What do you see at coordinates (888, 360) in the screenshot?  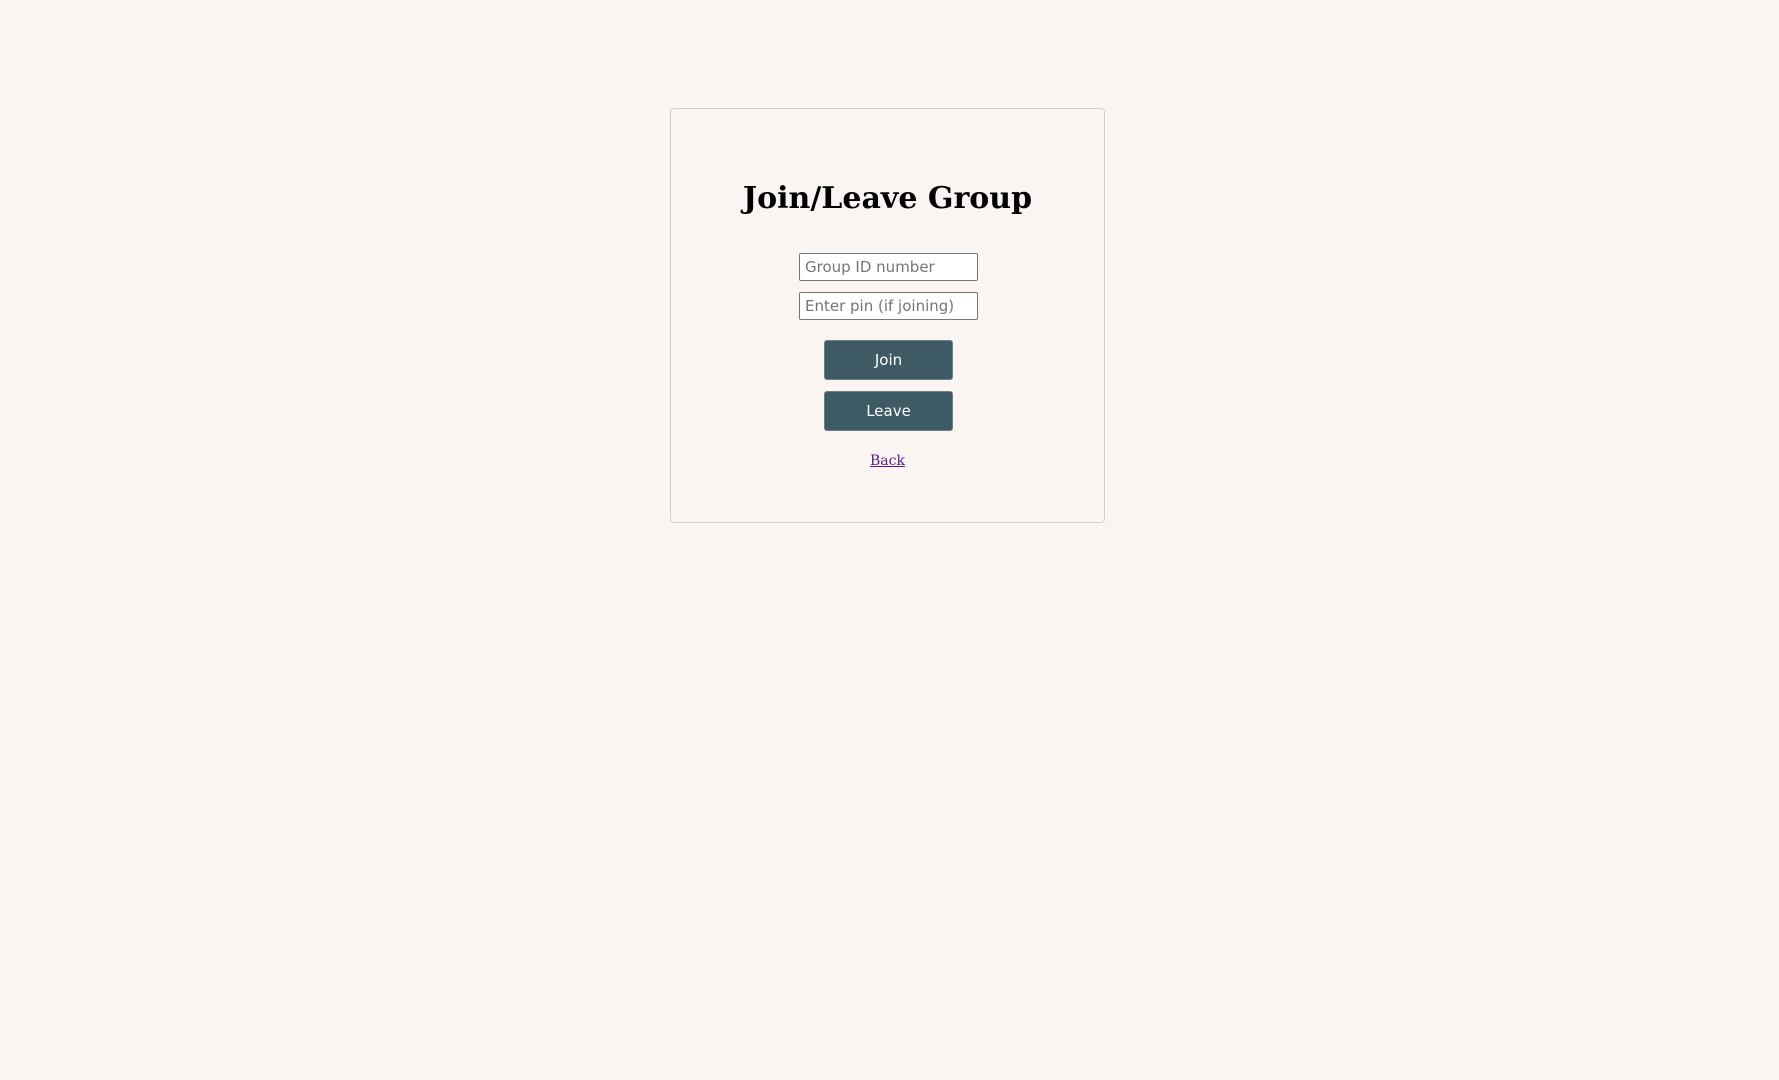 I see `join-button: Join` at bounding box center [888, 360].